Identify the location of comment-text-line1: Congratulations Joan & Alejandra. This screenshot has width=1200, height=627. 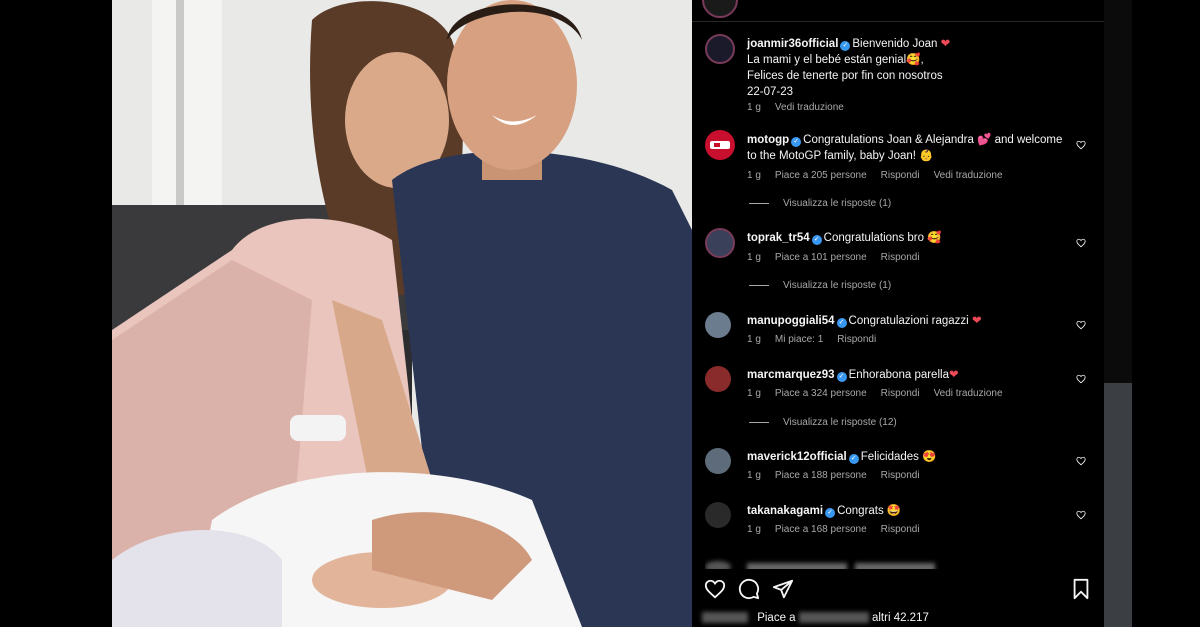
(888, 140).